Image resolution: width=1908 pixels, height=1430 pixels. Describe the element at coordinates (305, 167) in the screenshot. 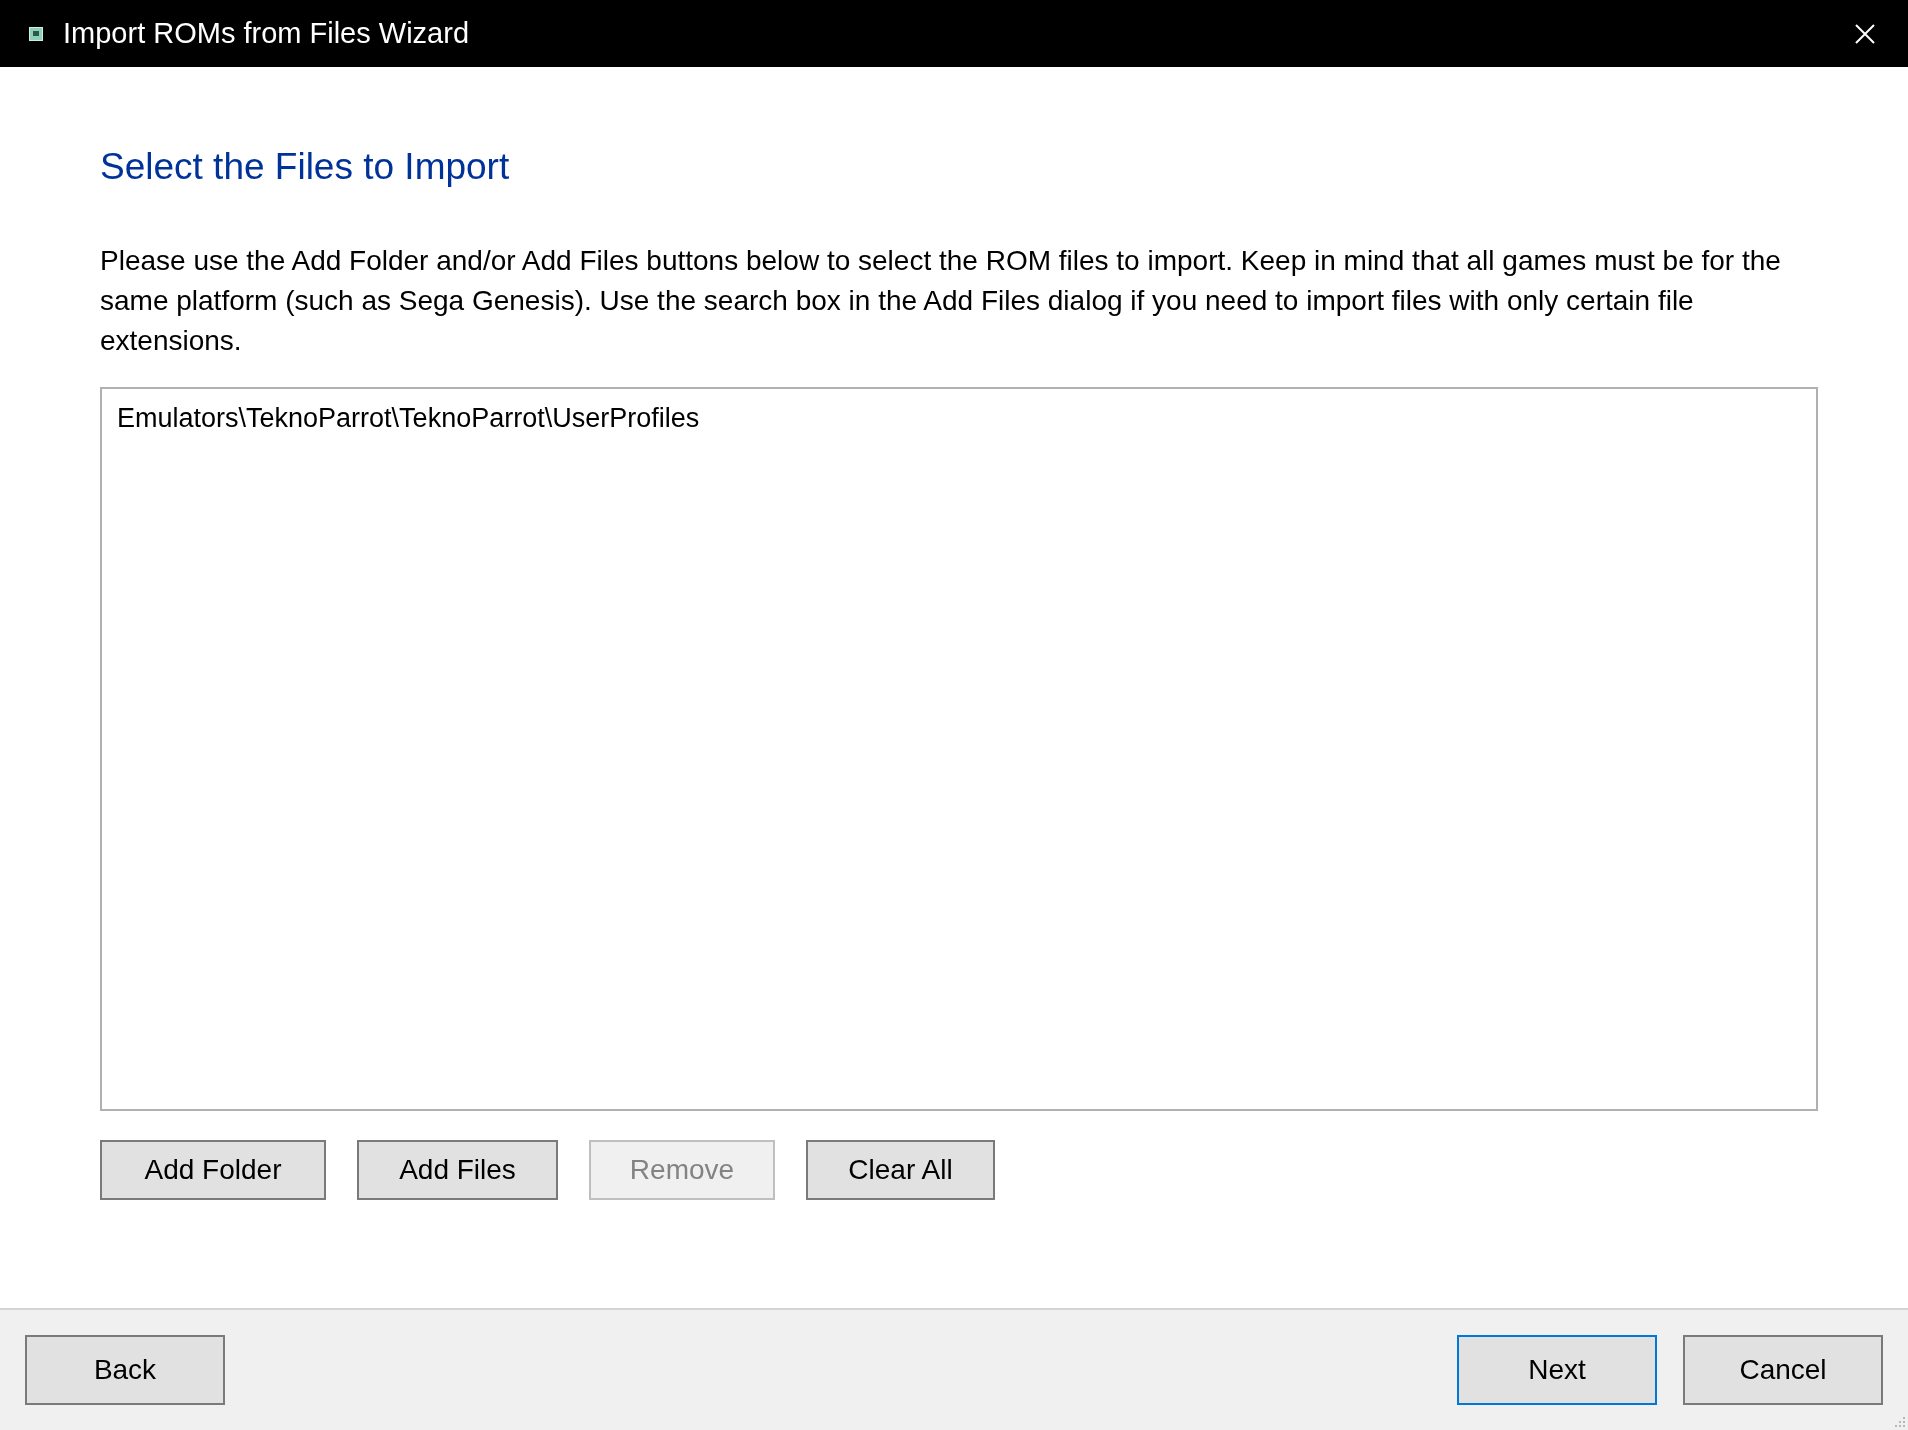

I see `page-heading: Select the Files to Import` at that location.